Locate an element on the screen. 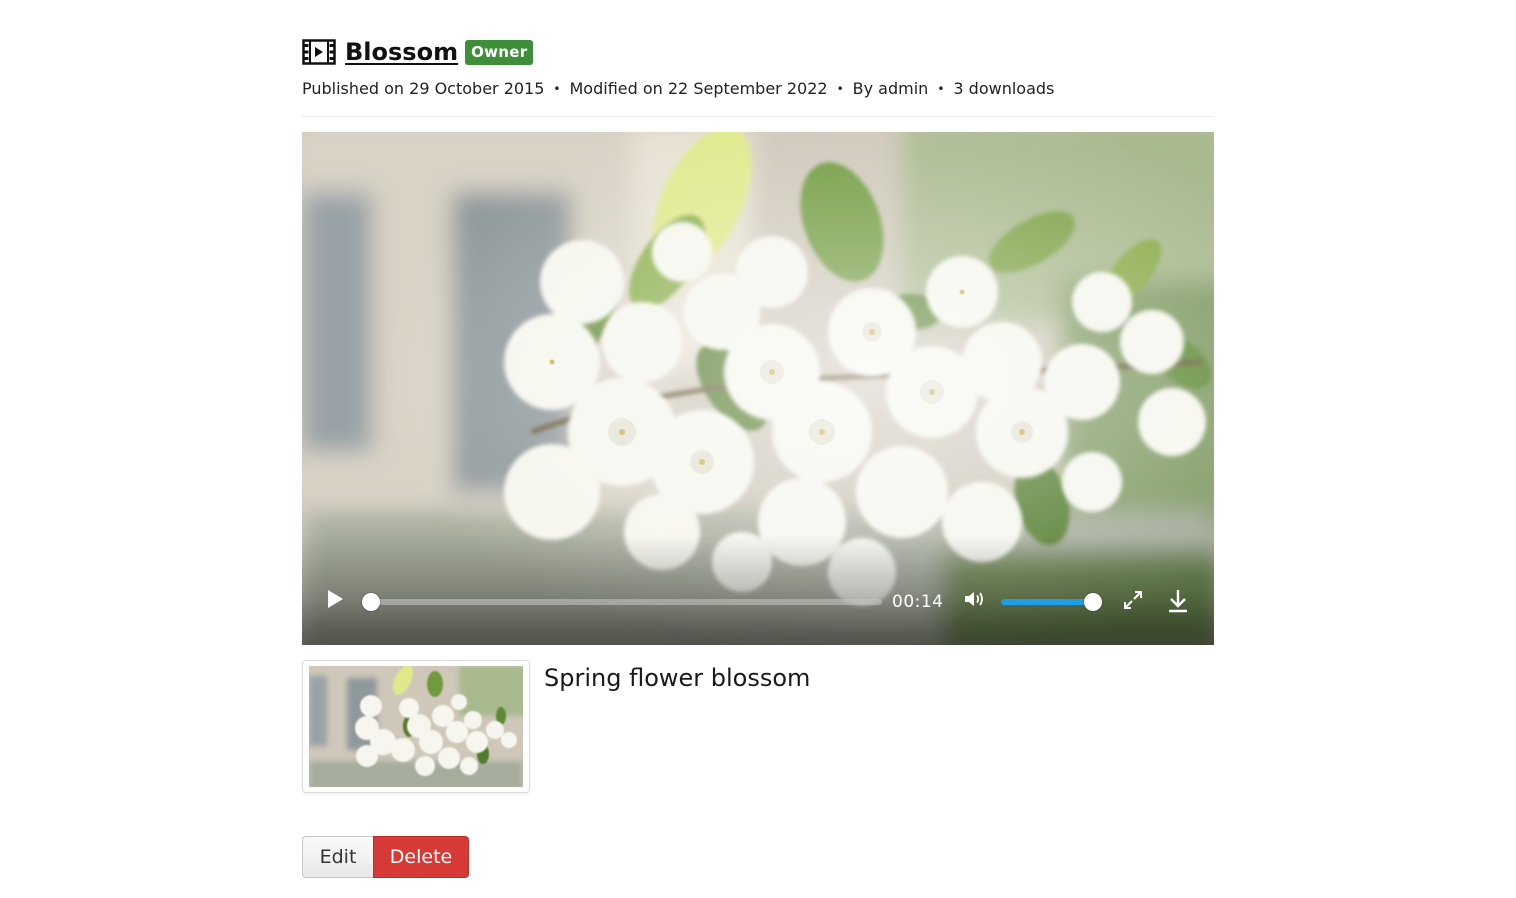  title-row: Blossom Owner is located at coordinates (418, 52).